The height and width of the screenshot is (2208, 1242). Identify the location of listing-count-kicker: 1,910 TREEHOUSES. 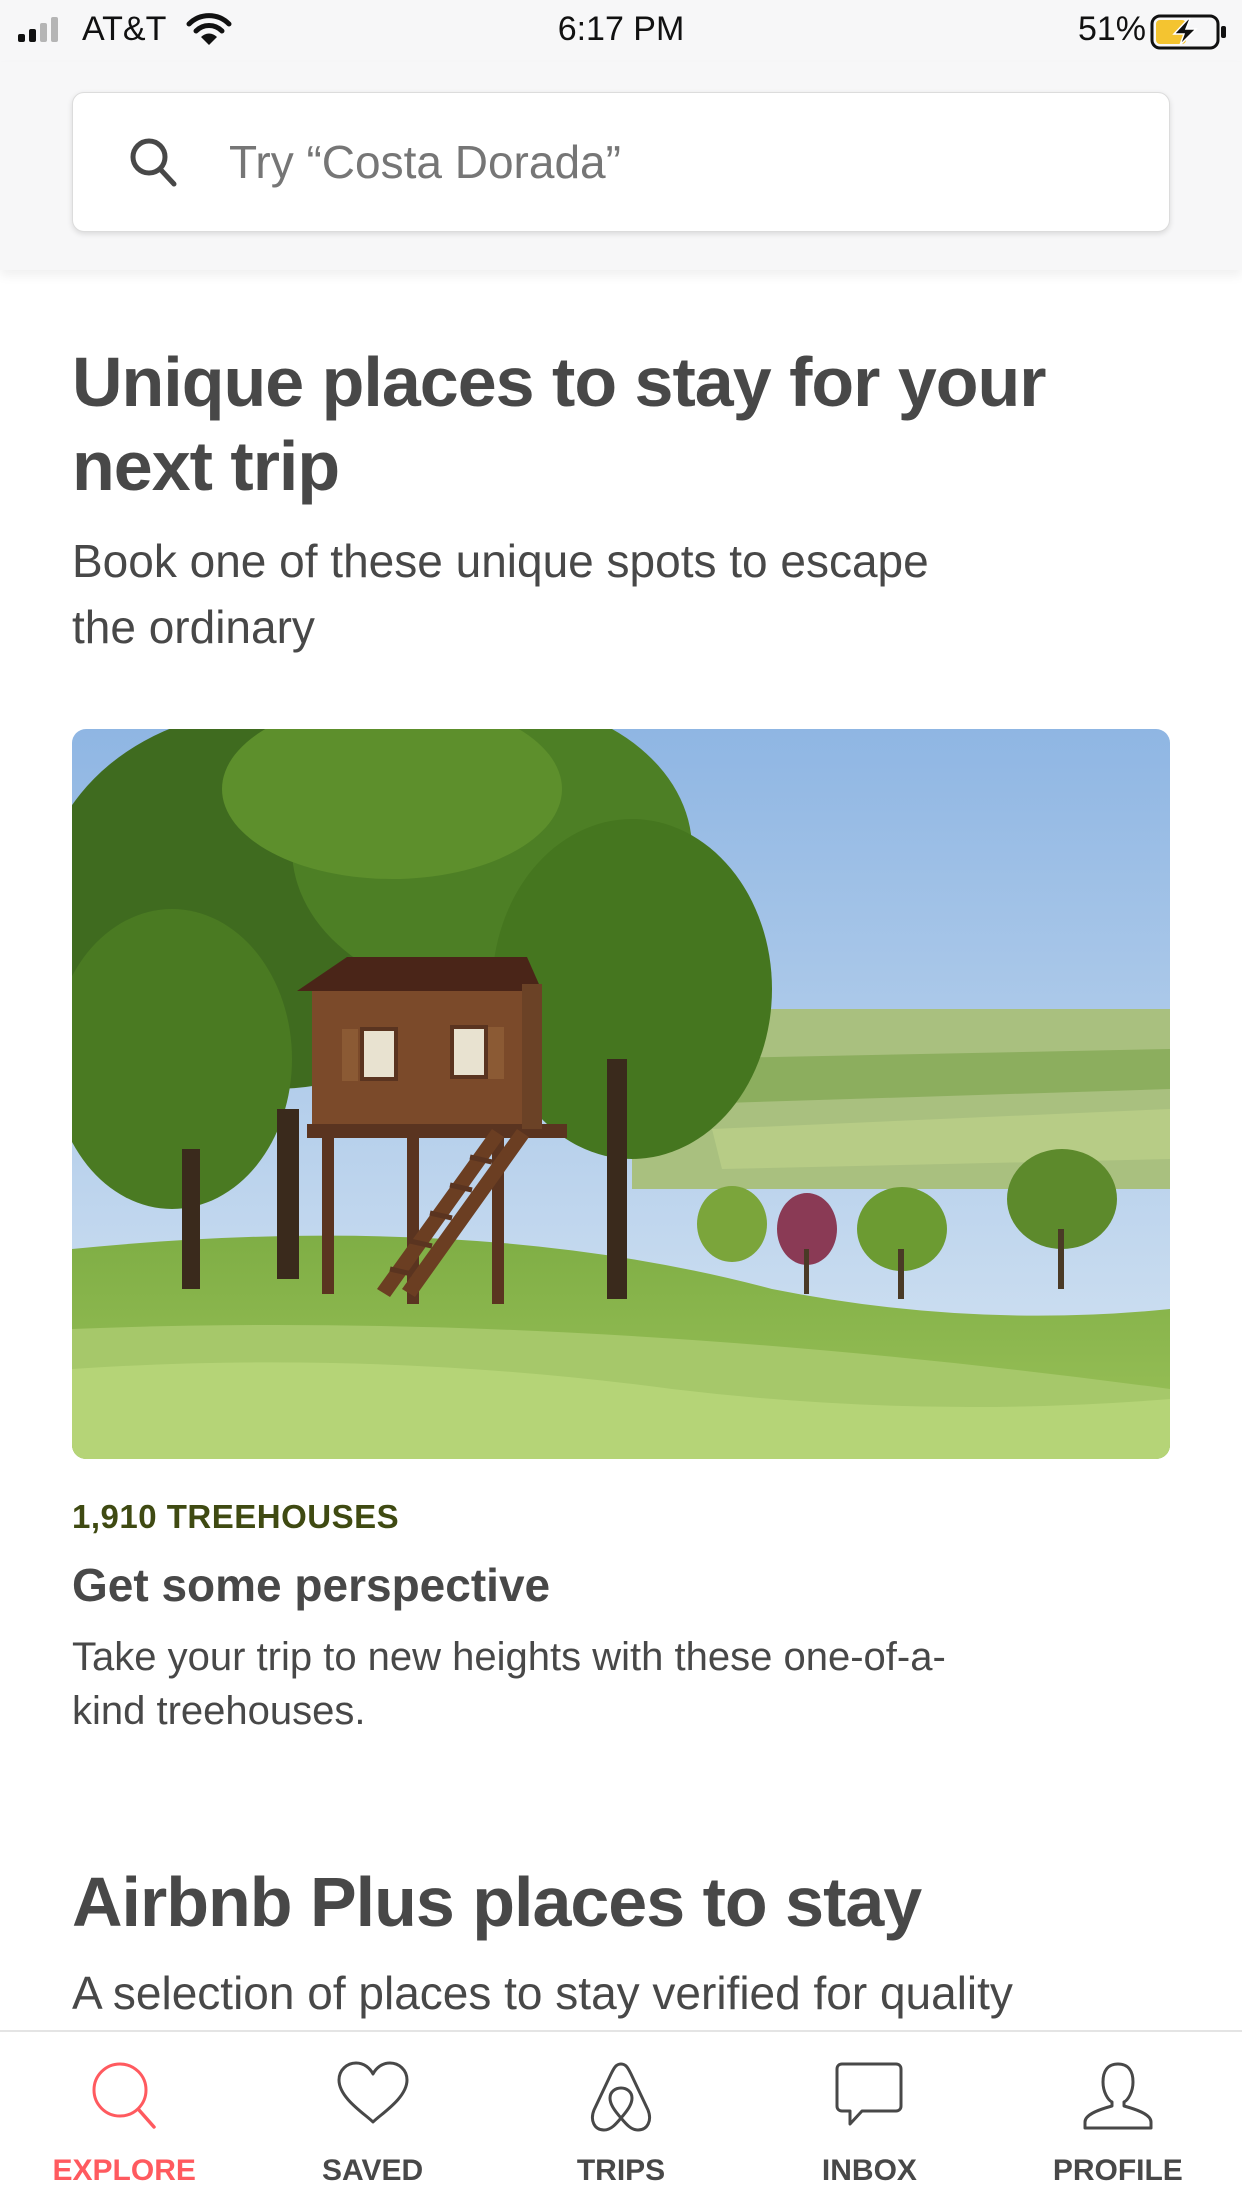
(236, 1516).